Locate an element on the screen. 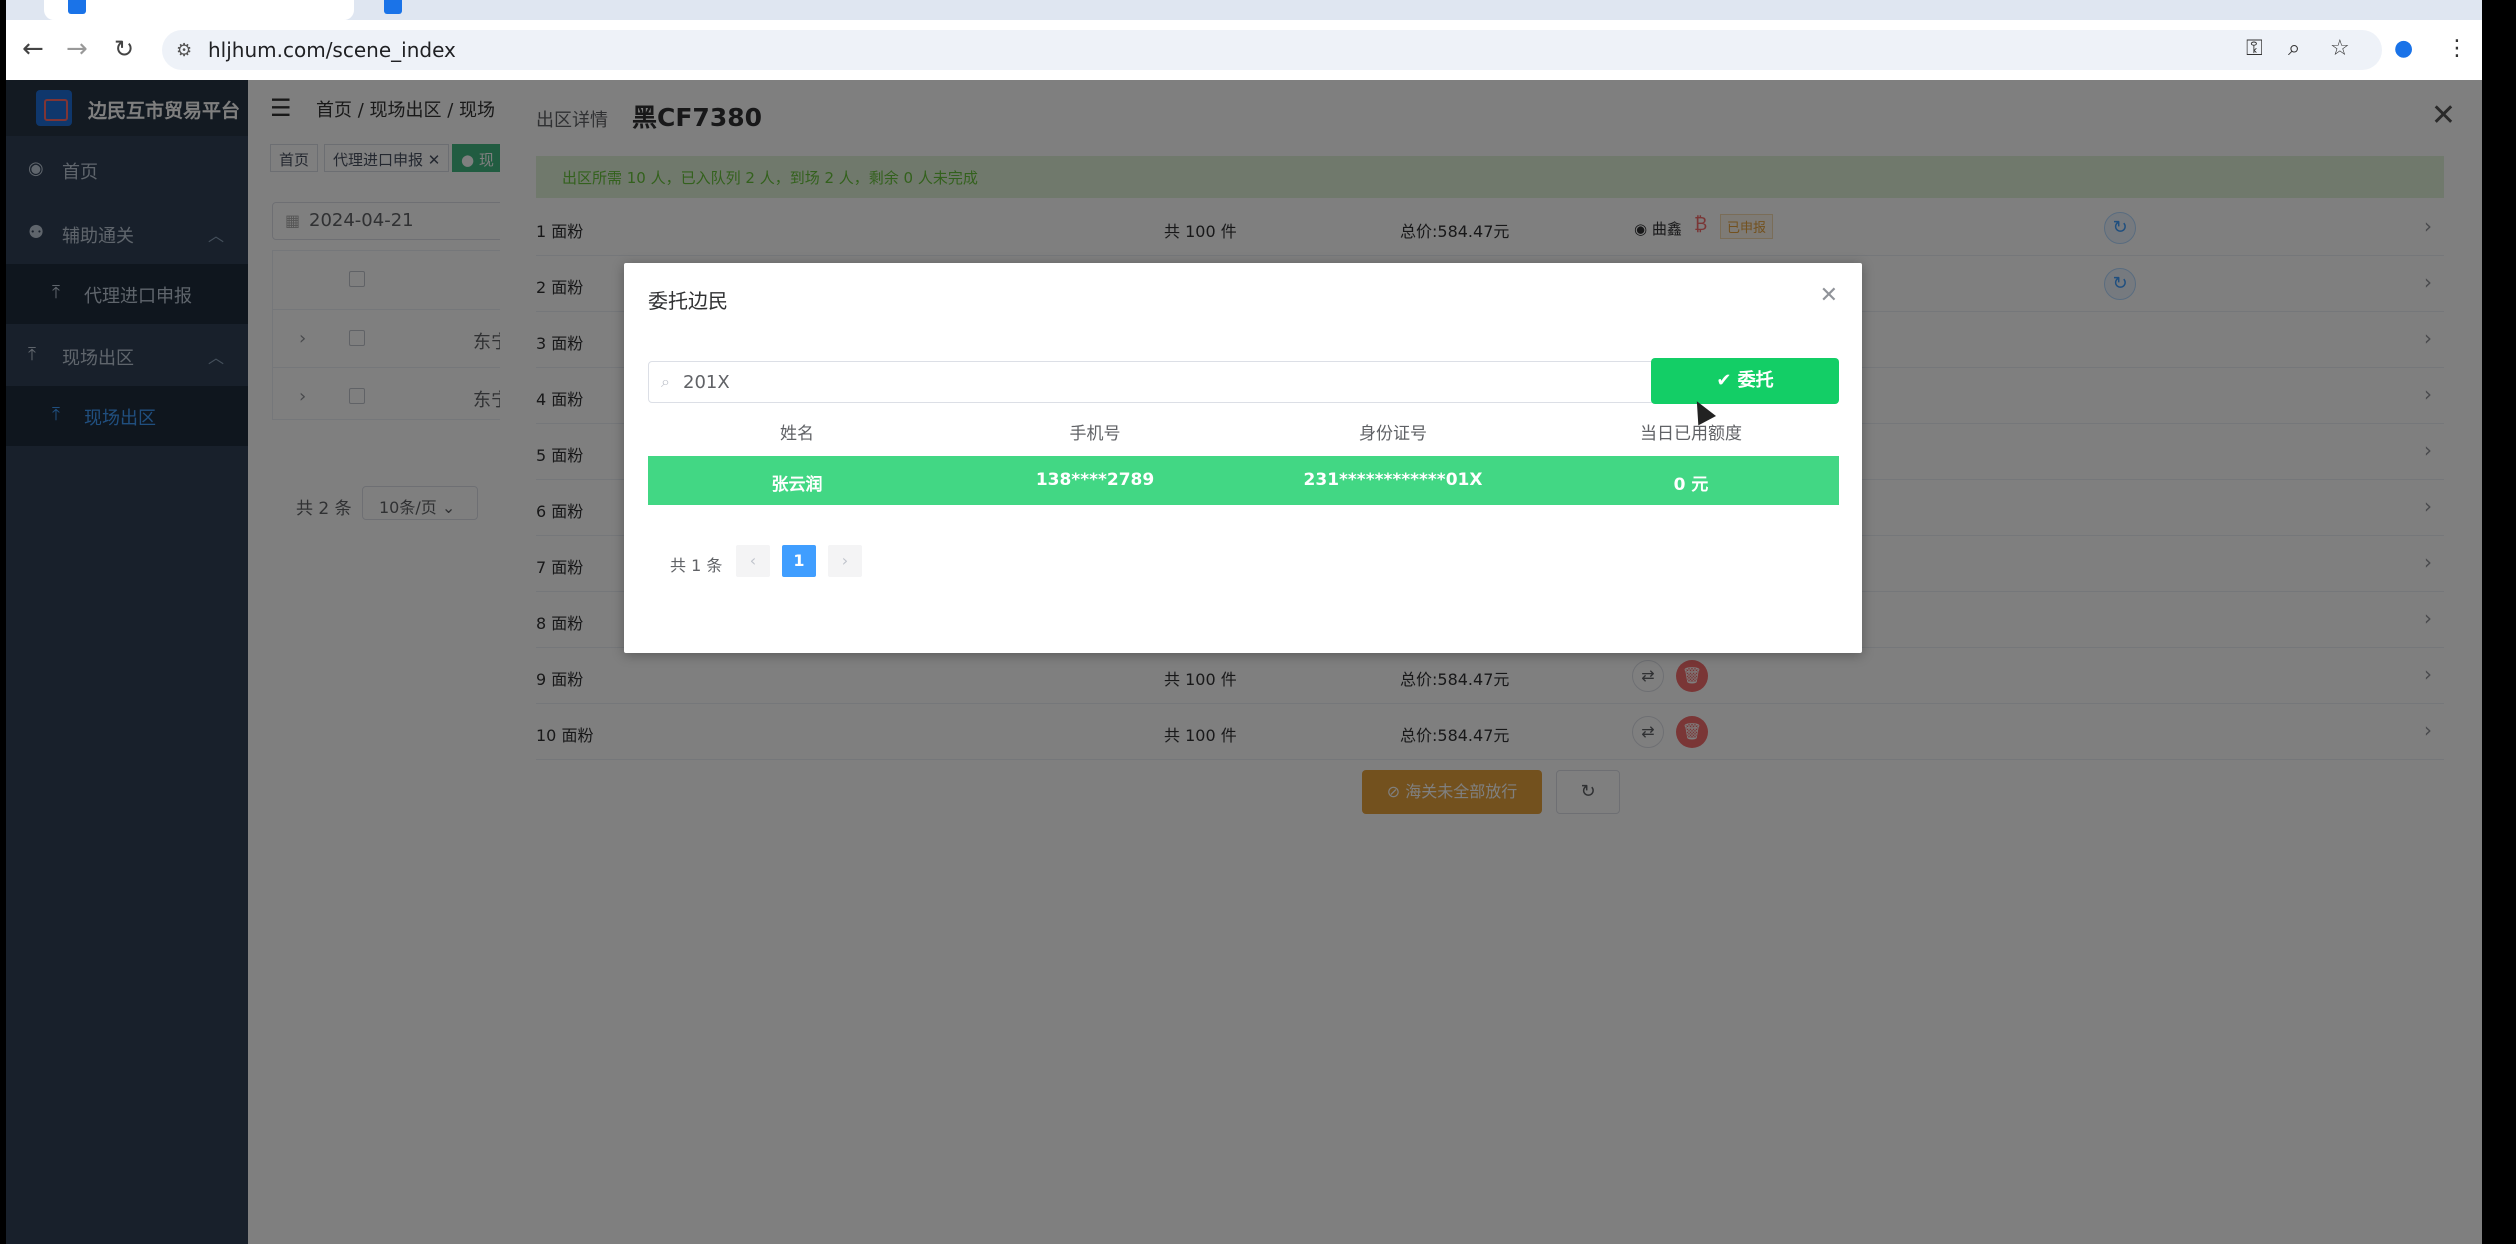 Image resolution: width=2516 pixels, height=1244 pixels. forward-icon: → is located at coordinates (77, 49).